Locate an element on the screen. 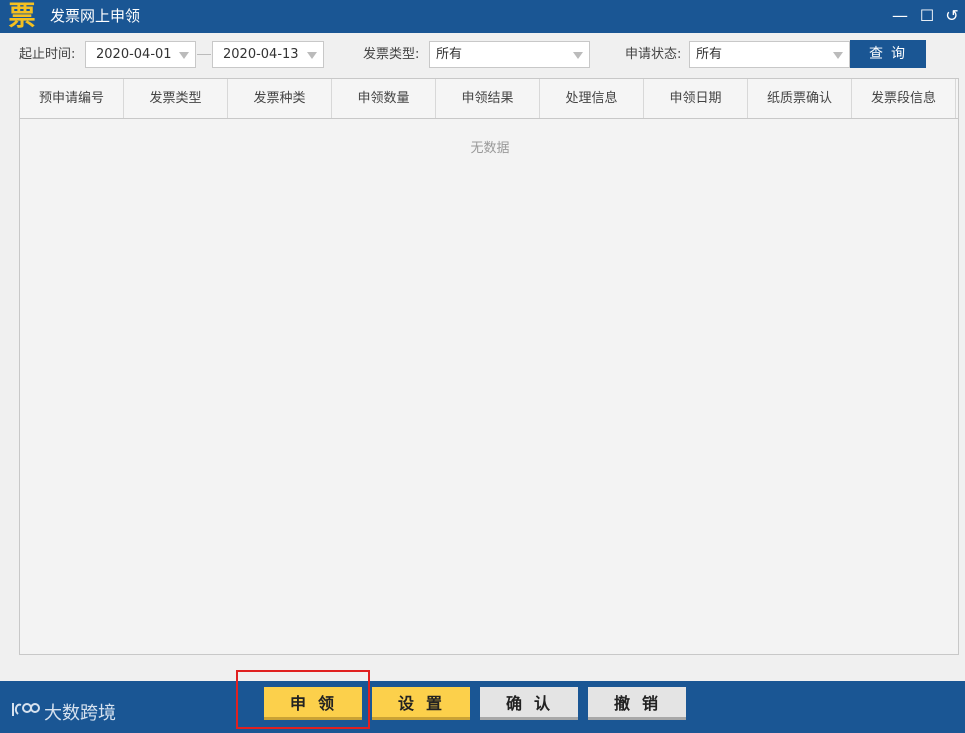  invoice-type-value: 所有 is located at coordinates (449, 54).